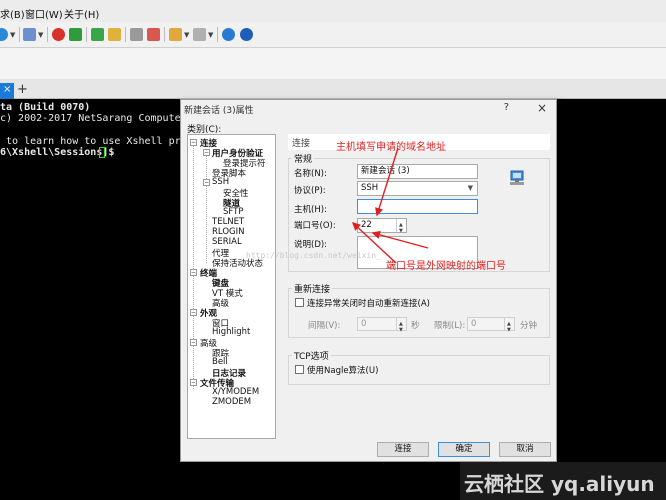 Image resolution: width=666 pixels, height=500 pixels. What do you see at coordinates (45, 107) in the screenshot?
I see `terminal-line: ta (Build 0070)` at bounding box center [45, 107].